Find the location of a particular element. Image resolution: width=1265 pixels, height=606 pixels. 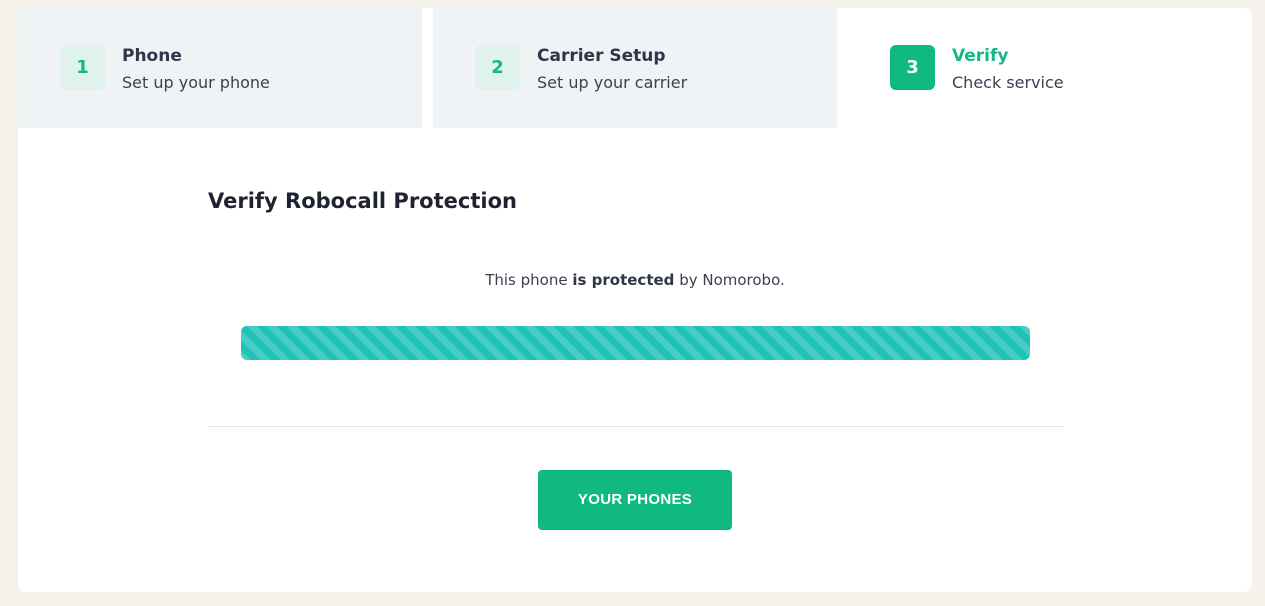

protection-status-text: This phone is protected by Nomorobo. is located at coordinates (635, 280).